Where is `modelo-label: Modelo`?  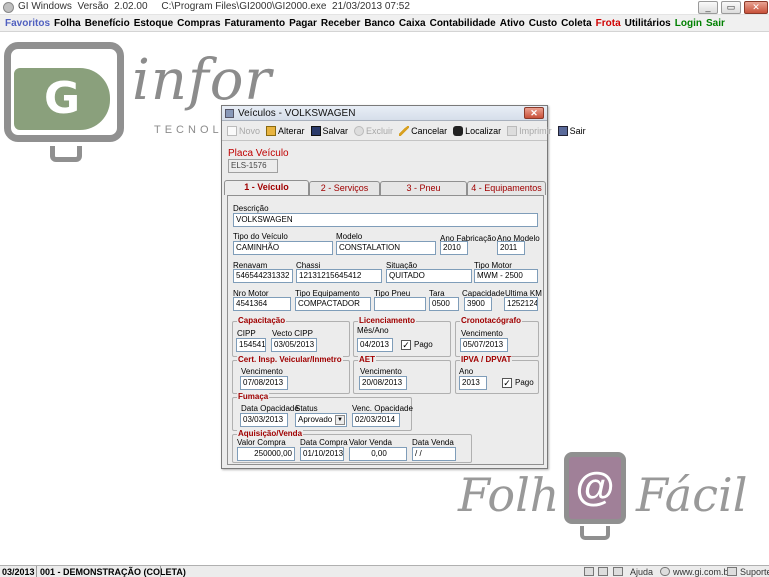
modelo-label: Modelo is located at coordinates (349, 236).